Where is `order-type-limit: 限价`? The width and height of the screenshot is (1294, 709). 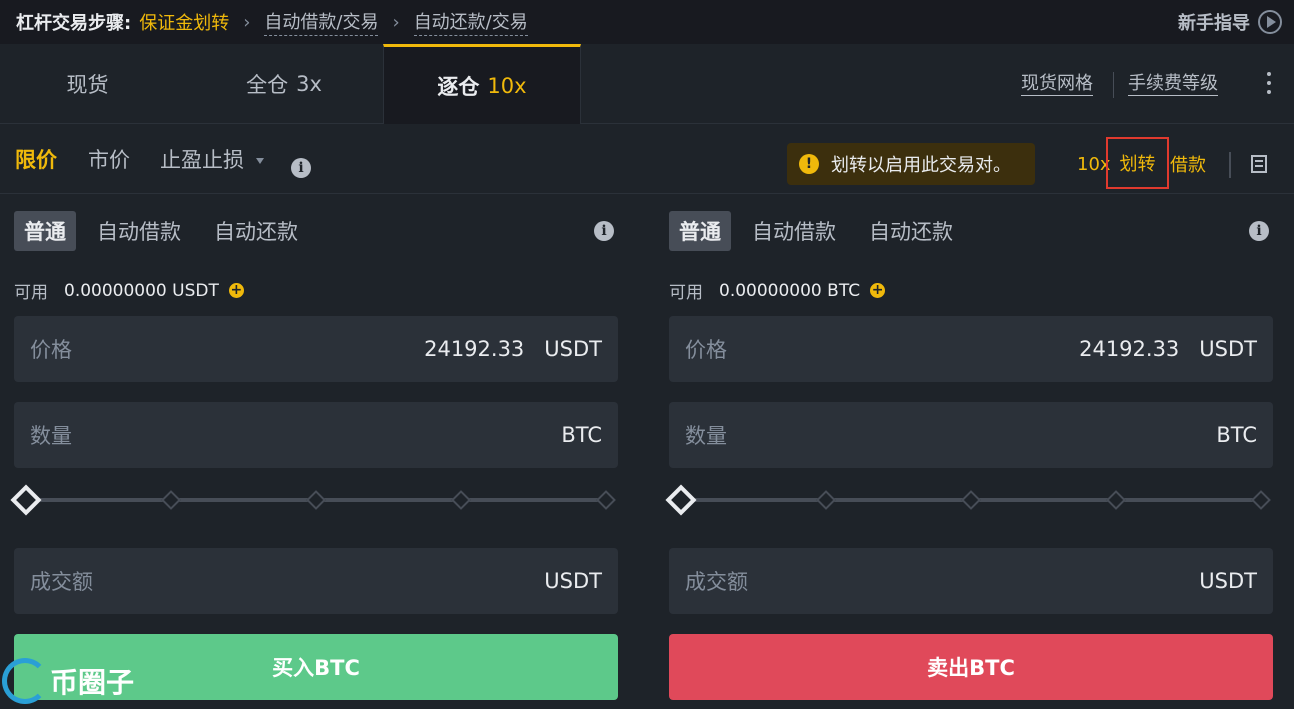 order-type-limit: 限价 is located at coordinates (36, 159).